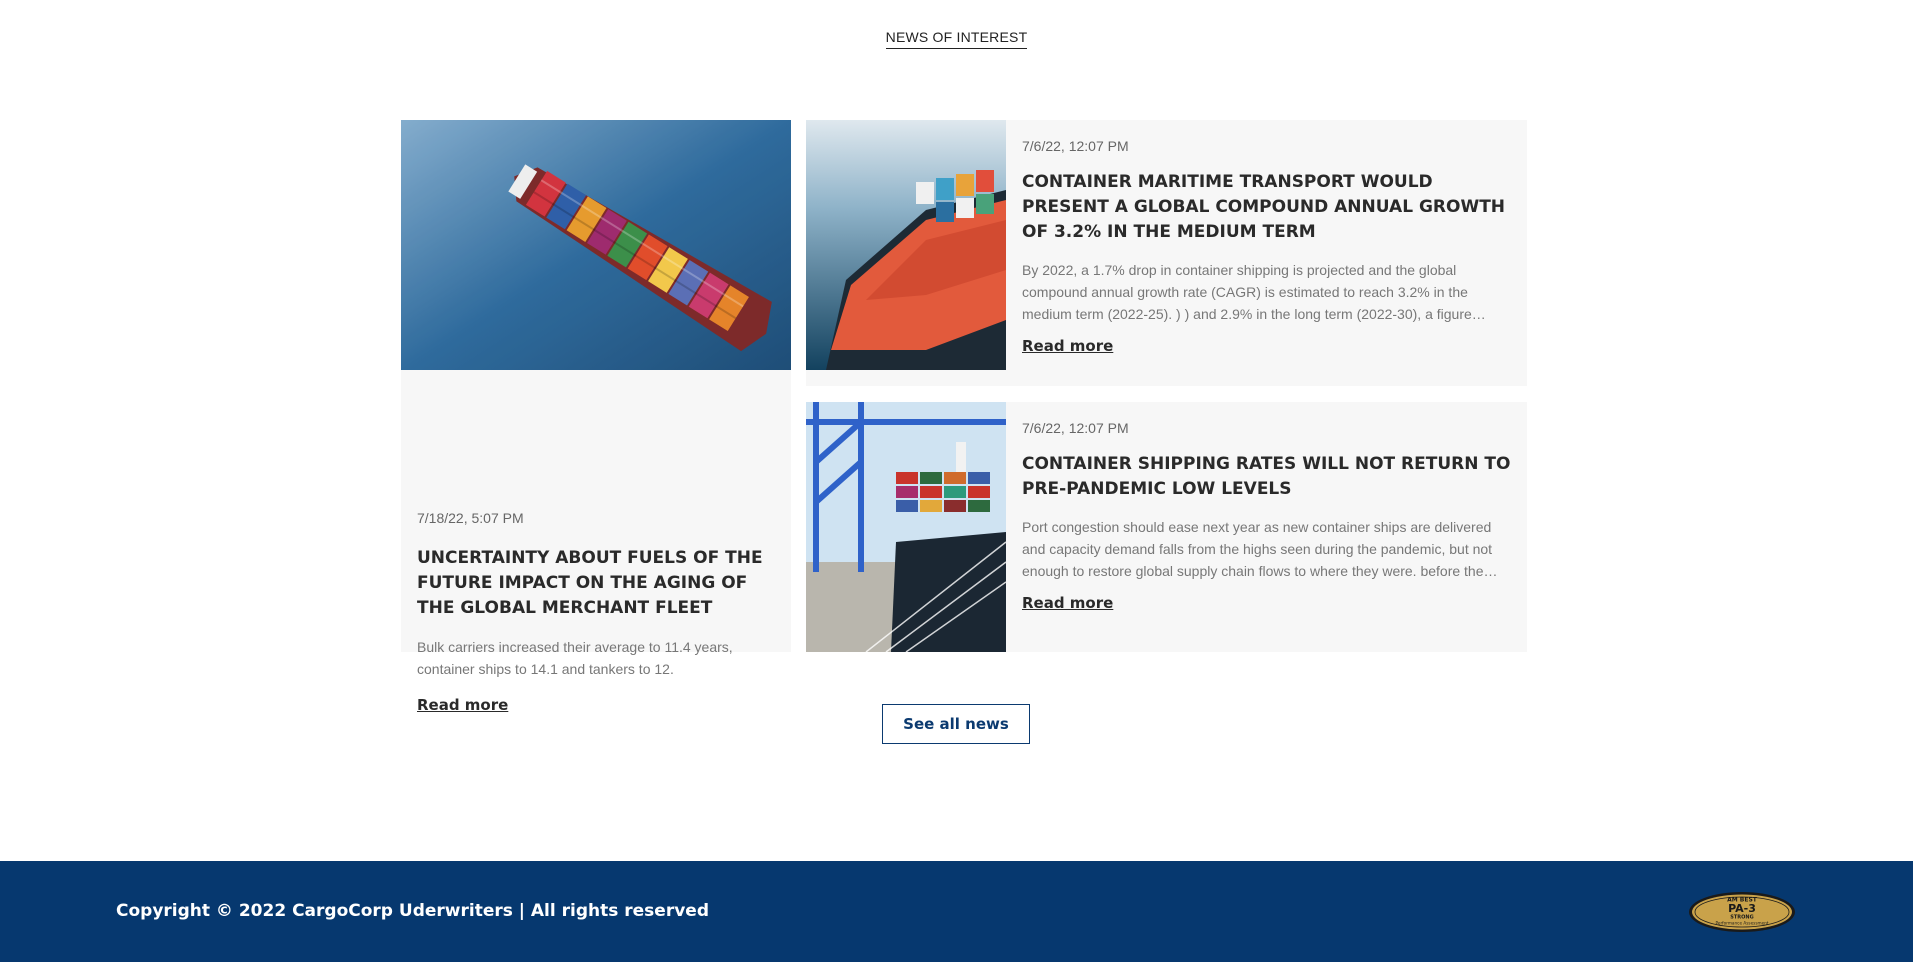 The width and height of the screenshot is (1913, 962). What do you see at coordinates (1742, 923) in the screenshot?
I see `badge-line4: Performance Assessment` at bounding box center [1742, 923].